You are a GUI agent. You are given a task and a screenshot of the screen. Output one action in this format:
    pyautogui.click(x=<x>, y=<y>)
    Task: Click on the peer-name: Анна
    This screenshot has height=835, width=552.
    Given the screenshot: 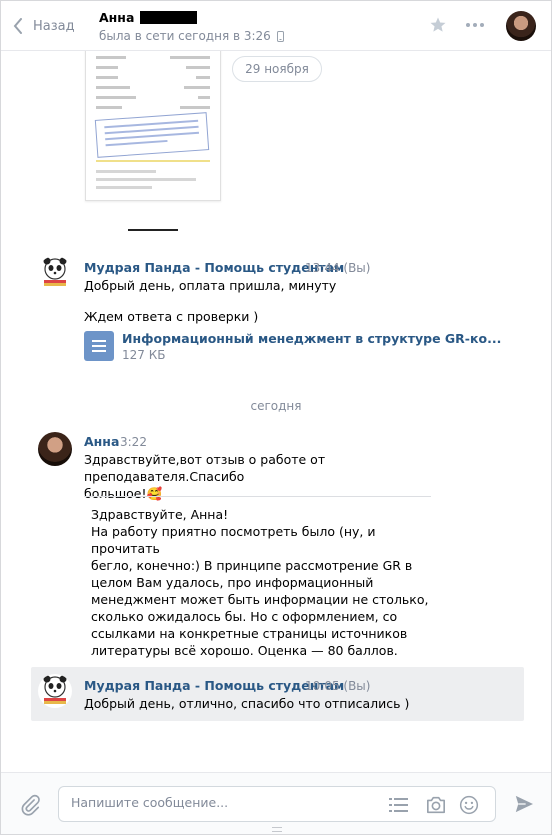 What is the action you would take?
    pyautogui.click(x=148, y=17)
    